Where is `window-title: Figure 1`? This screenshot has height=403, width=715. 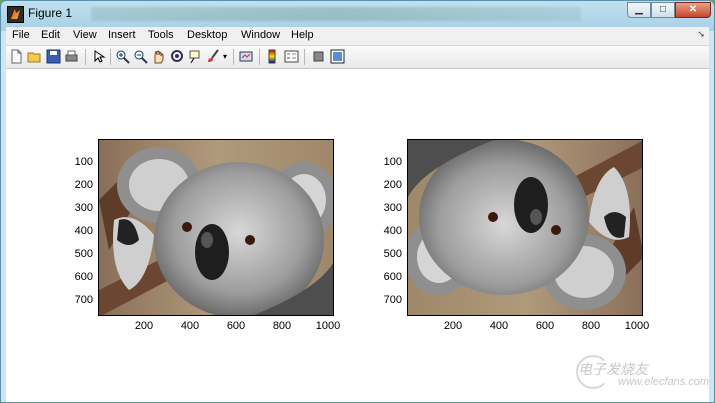 window-title: Figure 1 is located at coordinates (50, 13).